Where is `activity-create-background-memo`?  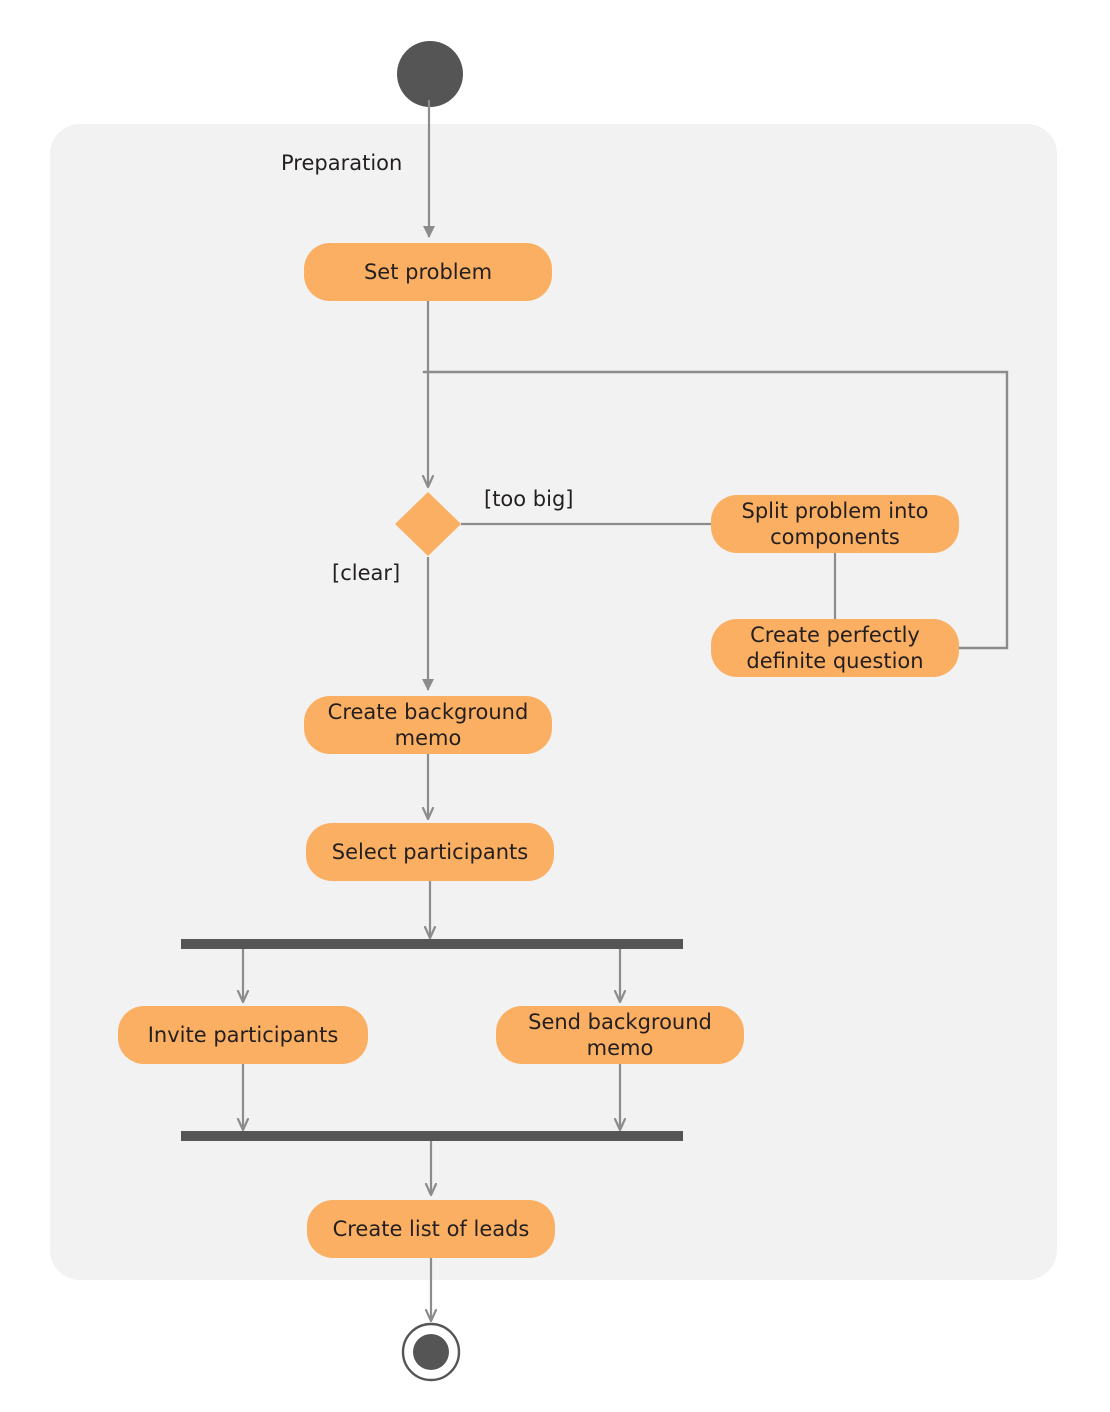 activity-create-background-memo is located at coordinates (428, 725).